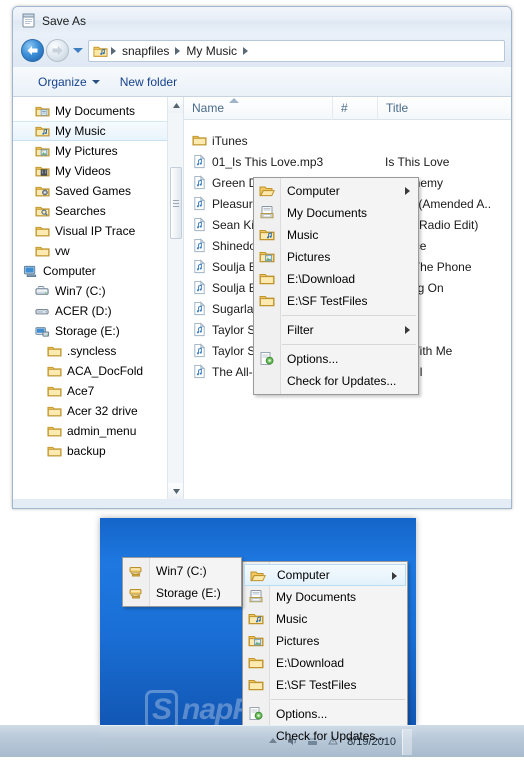 This screenshot has width=524, height=776. Describe the element at coordinates (235, 182) in the screenshot. I see `file-name-label: Green D` at that location.